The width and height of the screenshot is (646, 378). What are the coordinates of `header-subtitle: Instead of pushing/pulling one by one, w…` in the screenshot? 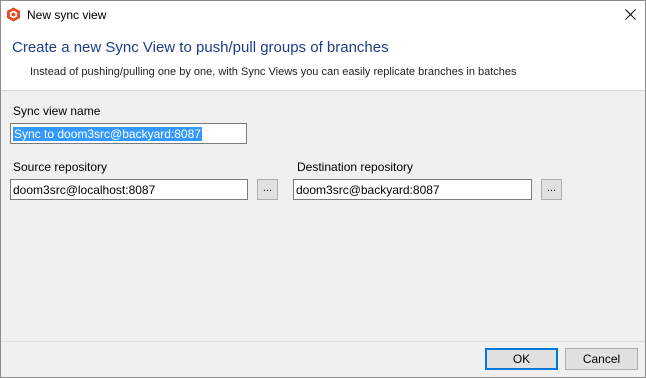 It's located at (273, 72).